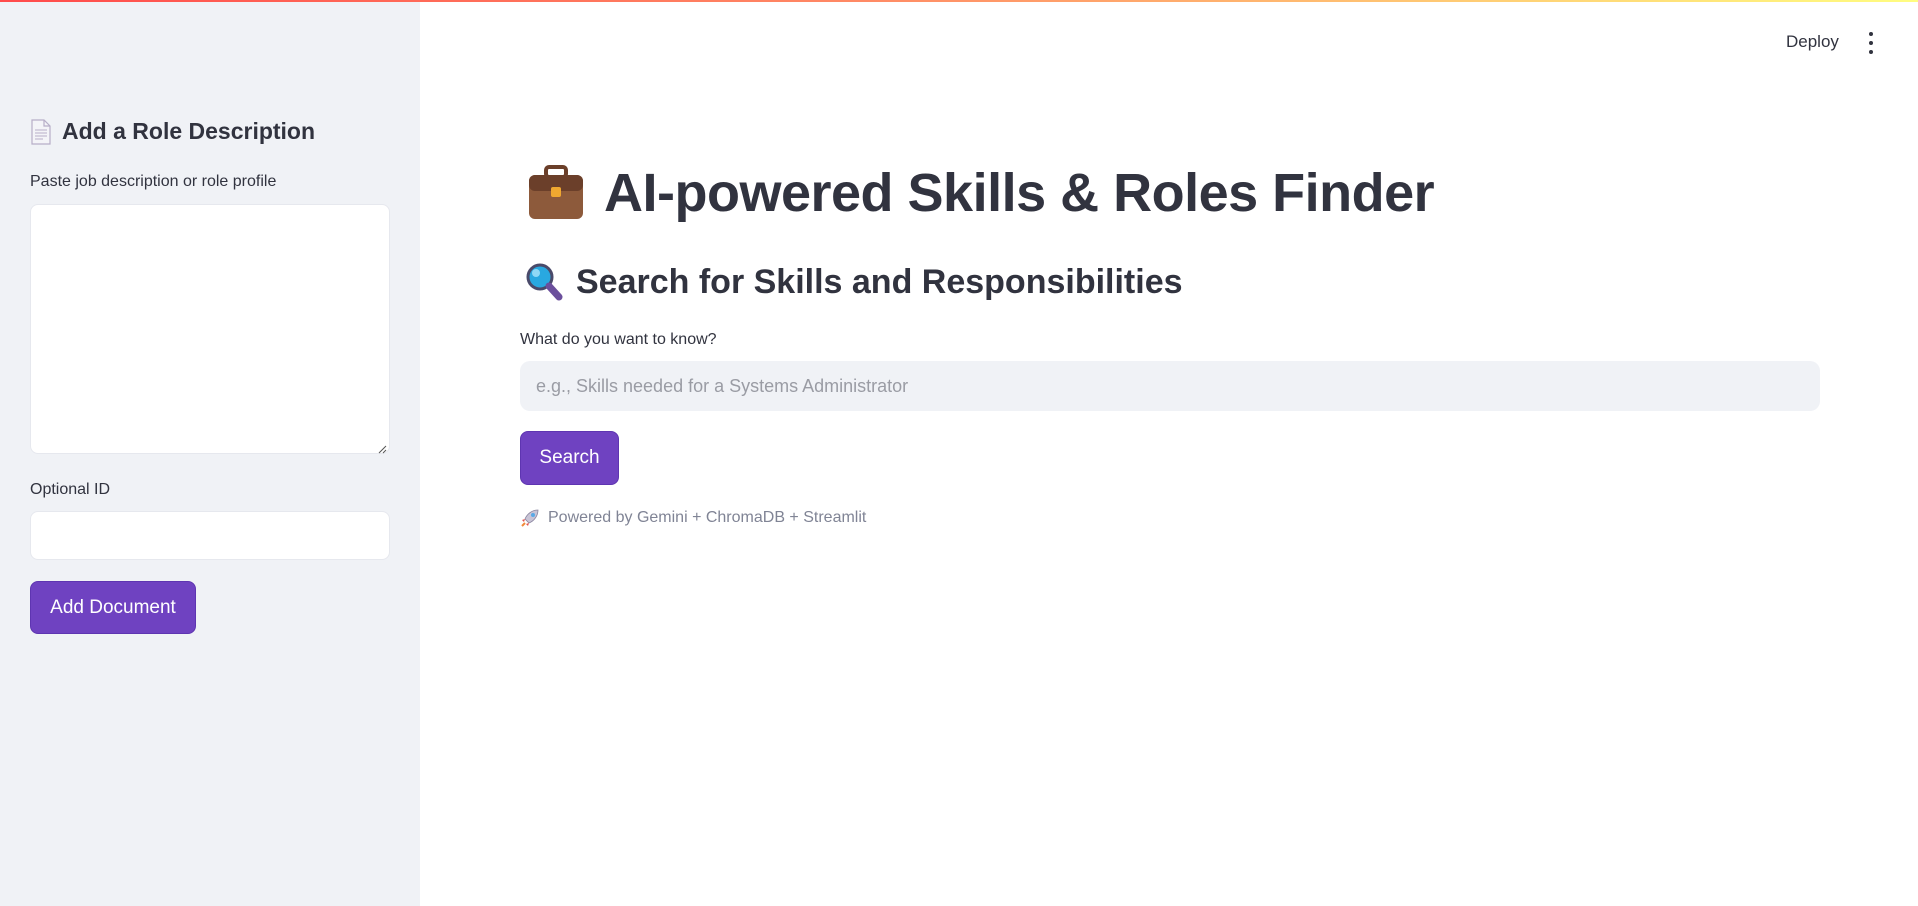 Image resolution: width=1918 pixels, height=906 pixels. I want to click on footer-text: Powered by Gemini + ChromaDB + Streamlit, so click(707, 517).